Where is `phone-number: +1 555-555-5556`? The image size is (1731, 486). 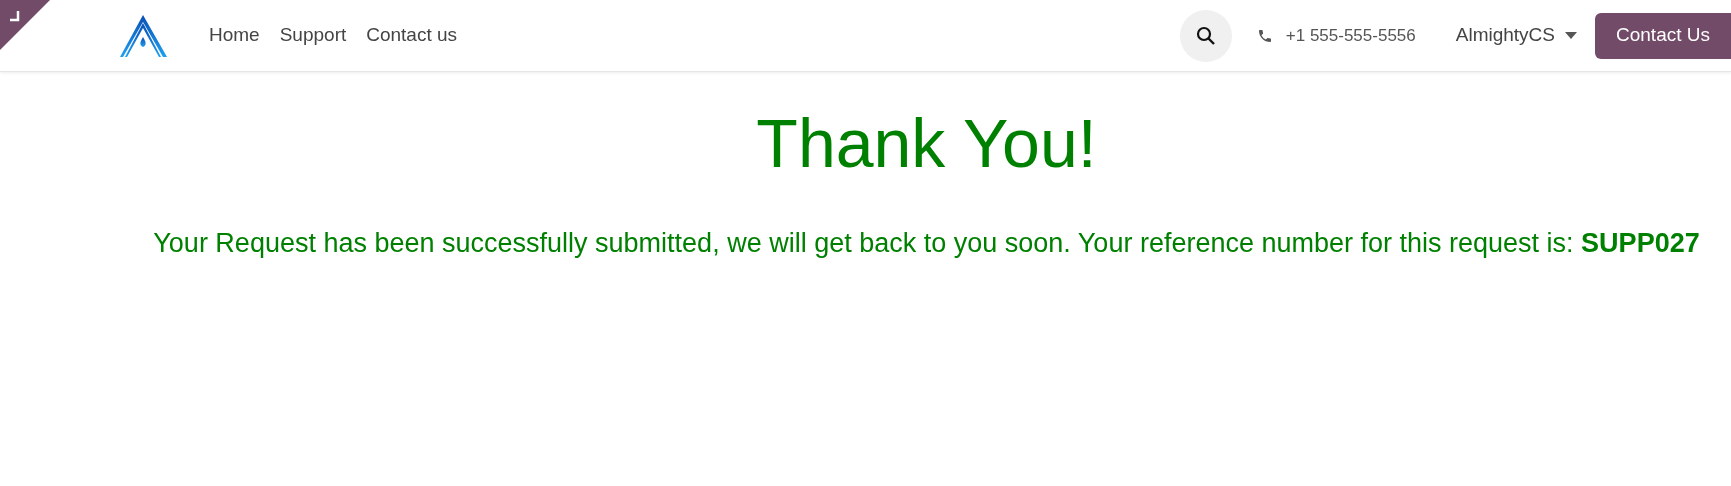 phone-number: +1 555-555-5556 is located at coordinates (1350, 35).